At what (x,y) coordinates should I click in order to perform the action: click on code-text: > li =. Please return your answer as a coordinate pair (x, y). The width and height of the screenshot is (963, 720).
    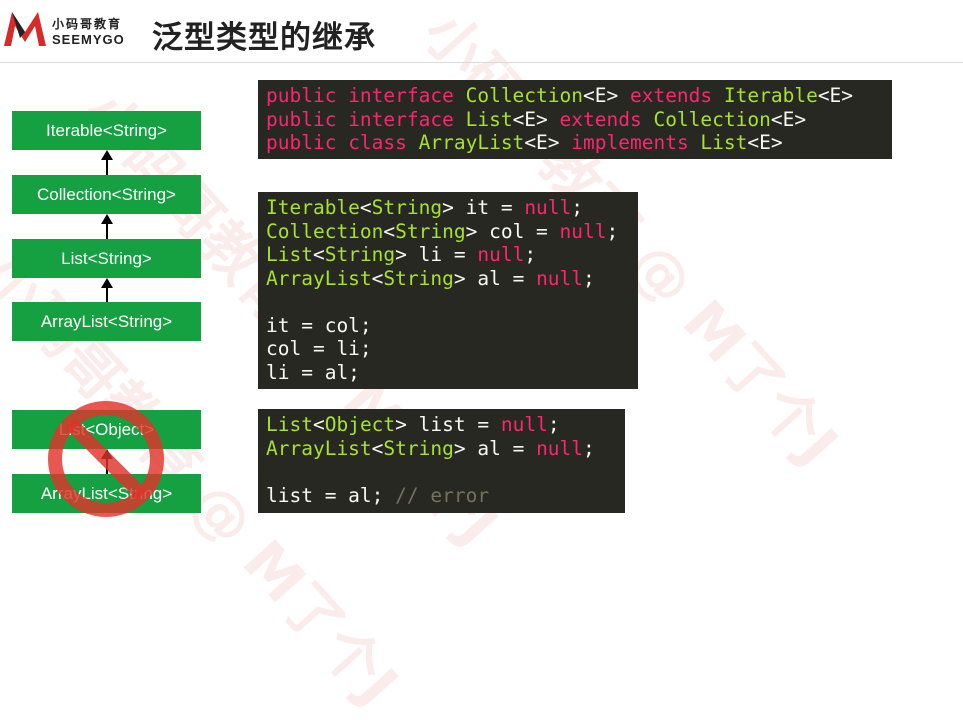
    Looking at the image, I should click on (436, 254).